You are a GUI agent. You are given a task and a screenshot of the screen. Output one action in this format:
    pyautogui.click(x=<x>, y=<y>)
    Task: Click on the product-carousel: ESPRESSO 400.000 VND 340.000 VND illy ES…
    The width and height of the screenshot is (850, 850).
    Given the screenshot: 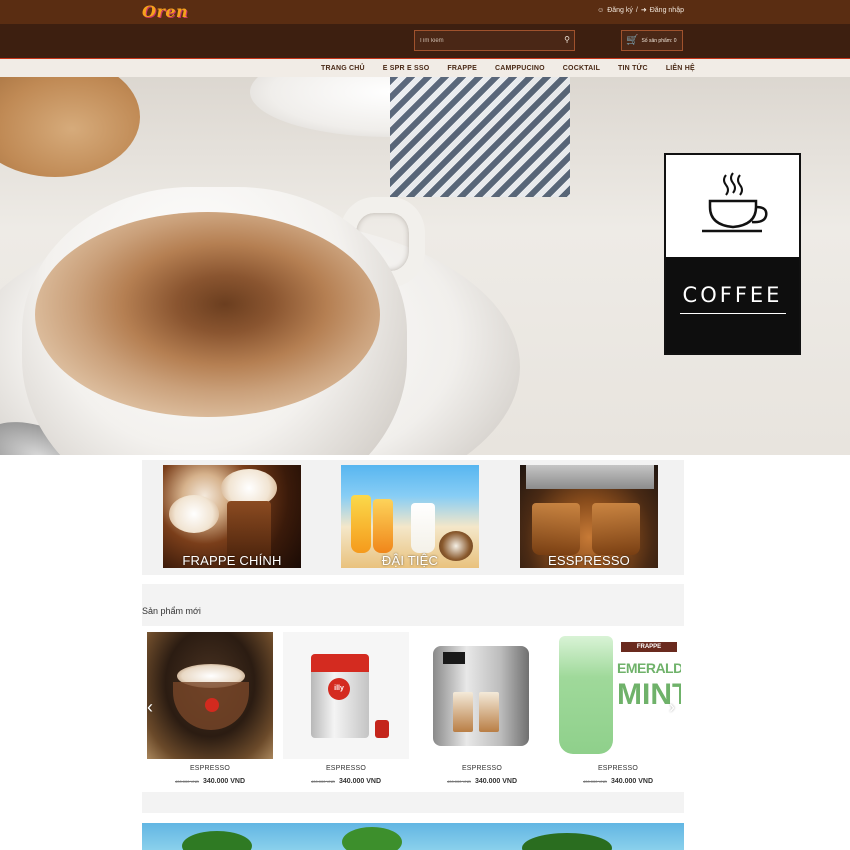 What is the action you would take?
    pyautogui.click(x=413, y=708)
    